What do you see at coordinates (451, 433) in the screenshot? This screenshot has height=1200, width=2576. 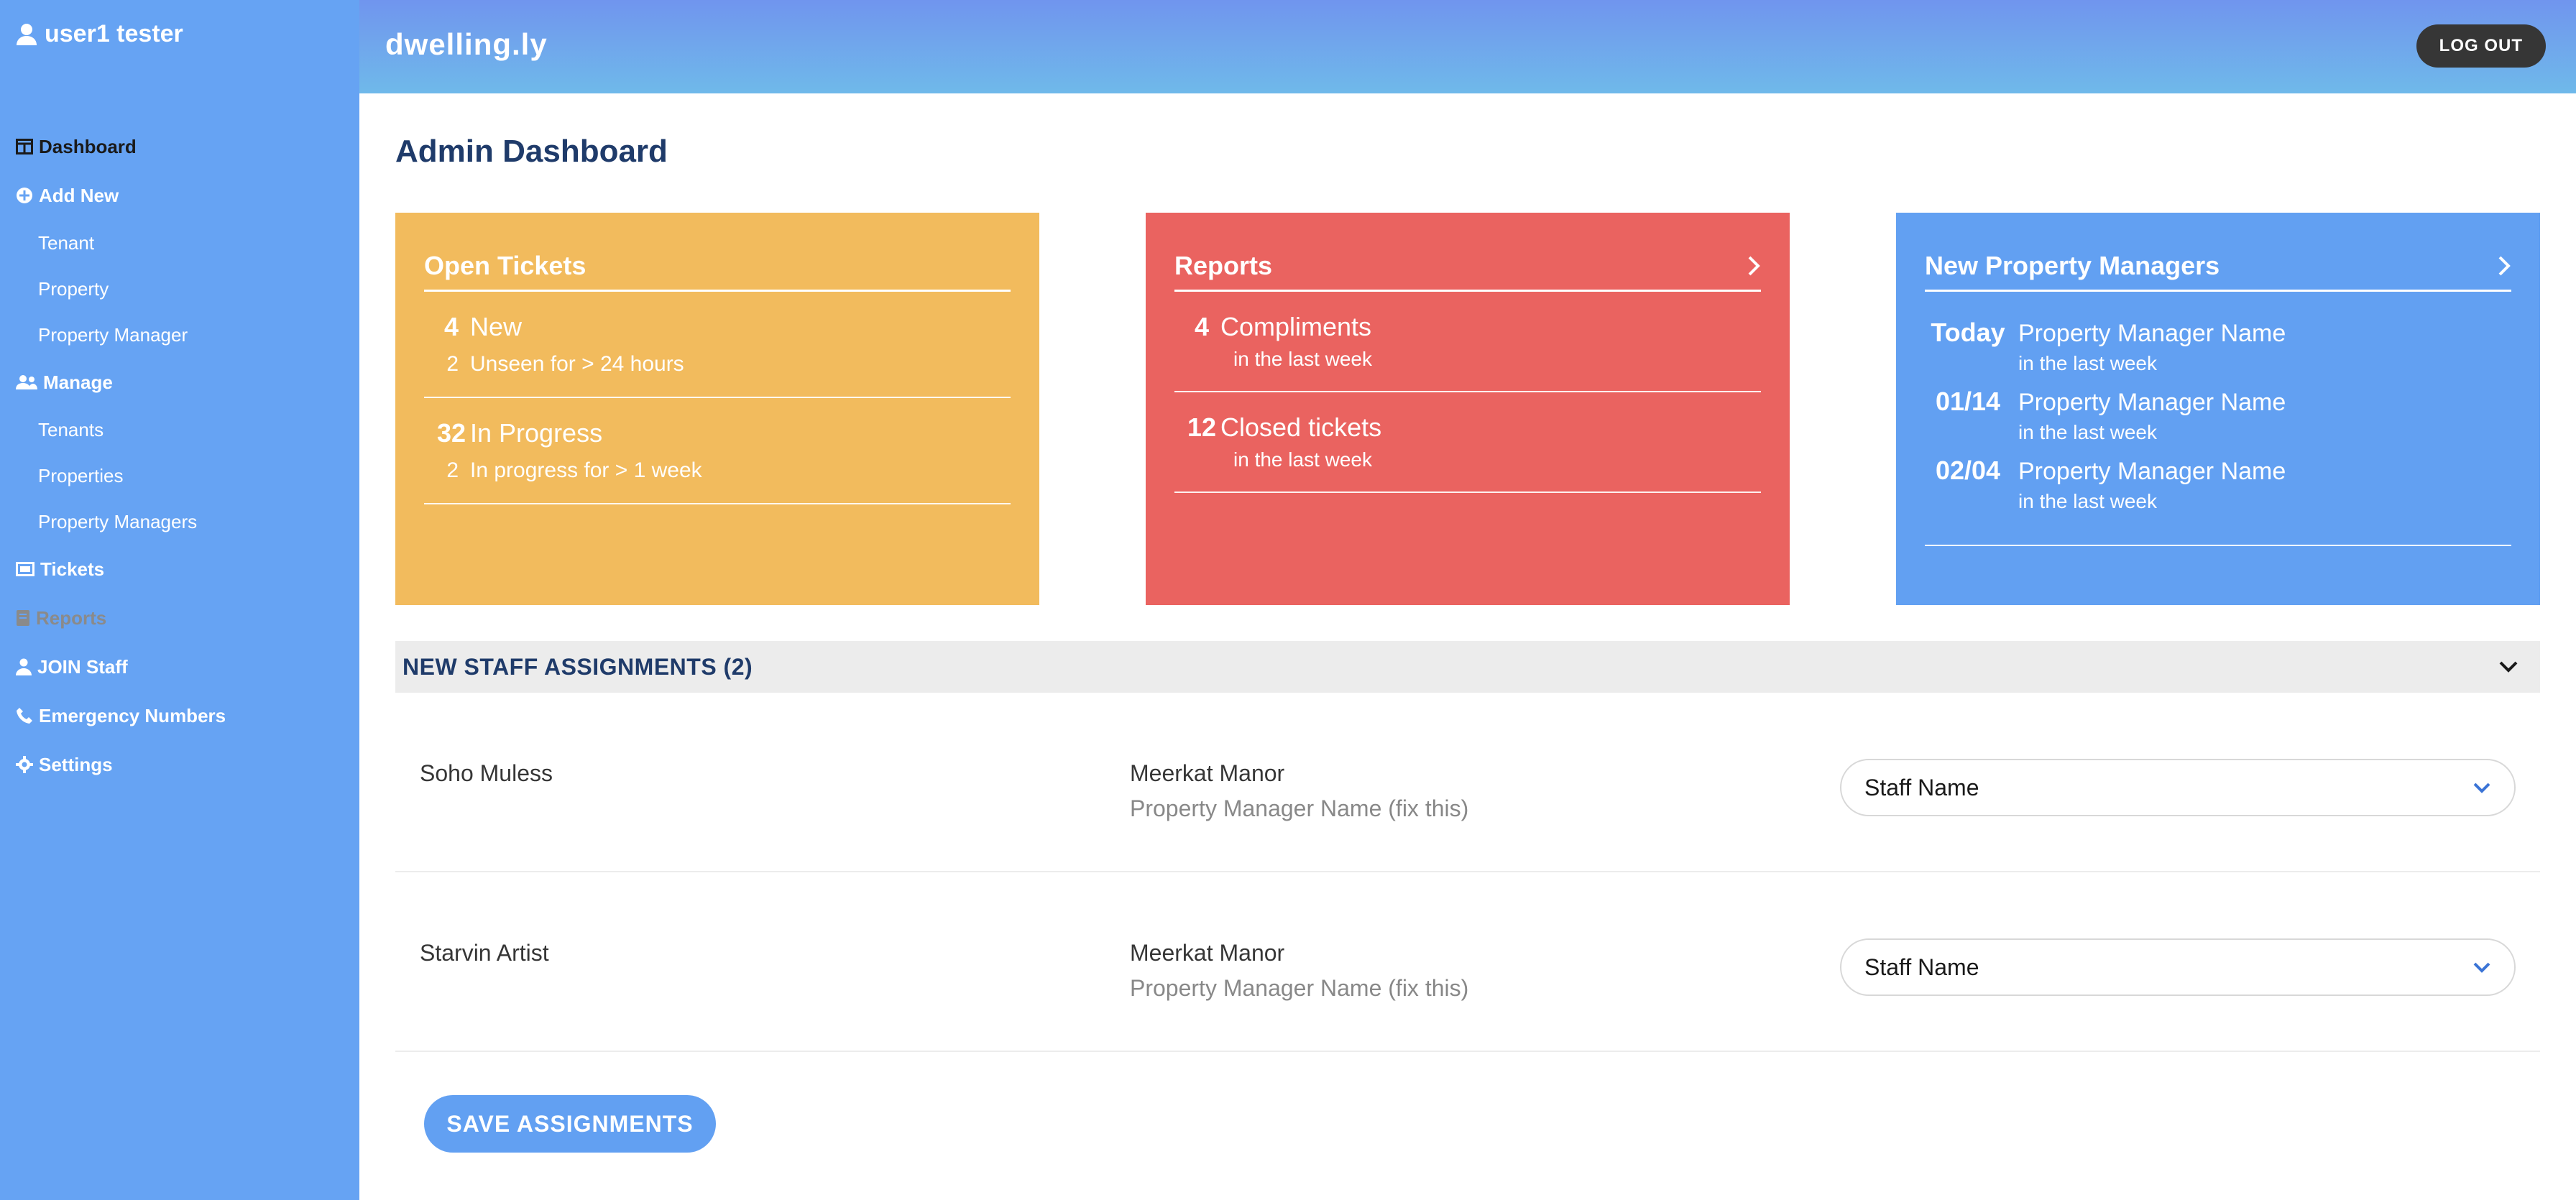 I see `stat-count: 32` at bounding box center [451, 433].